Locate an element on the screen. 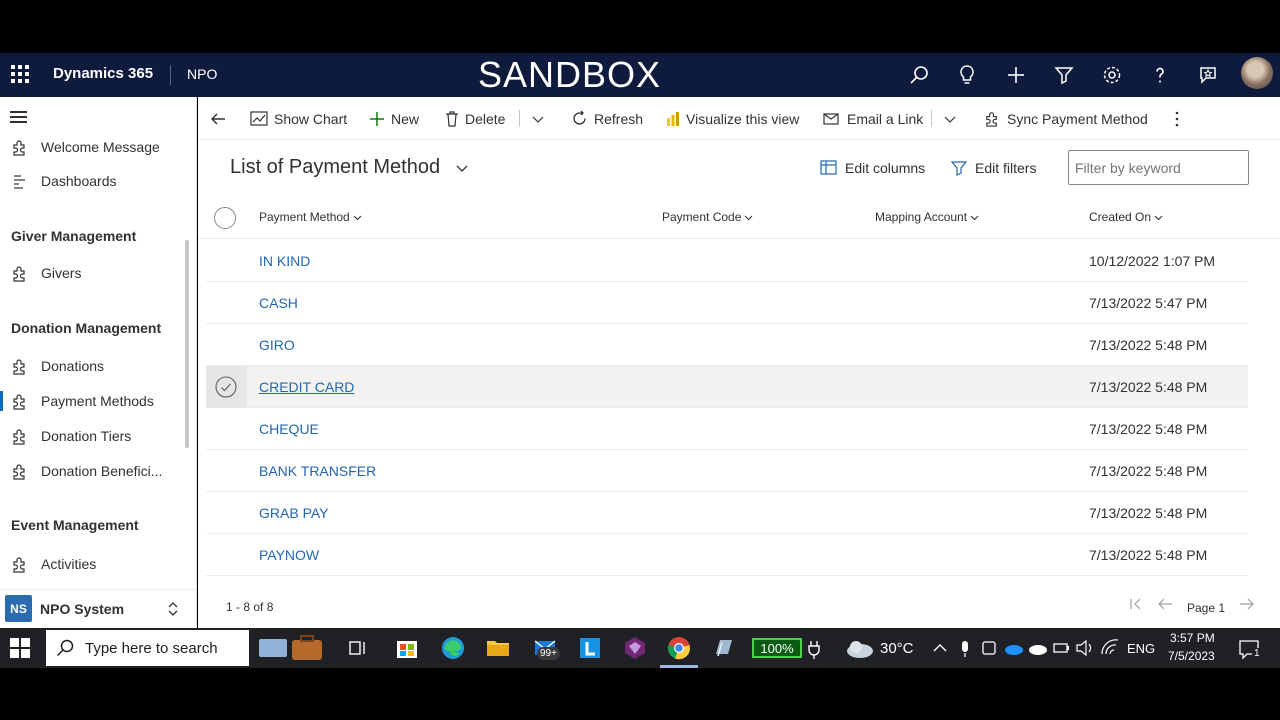 Image resolution: width=1280 pixels, height=720 pixels. user-avatar is located at coordinates (1257, 73).